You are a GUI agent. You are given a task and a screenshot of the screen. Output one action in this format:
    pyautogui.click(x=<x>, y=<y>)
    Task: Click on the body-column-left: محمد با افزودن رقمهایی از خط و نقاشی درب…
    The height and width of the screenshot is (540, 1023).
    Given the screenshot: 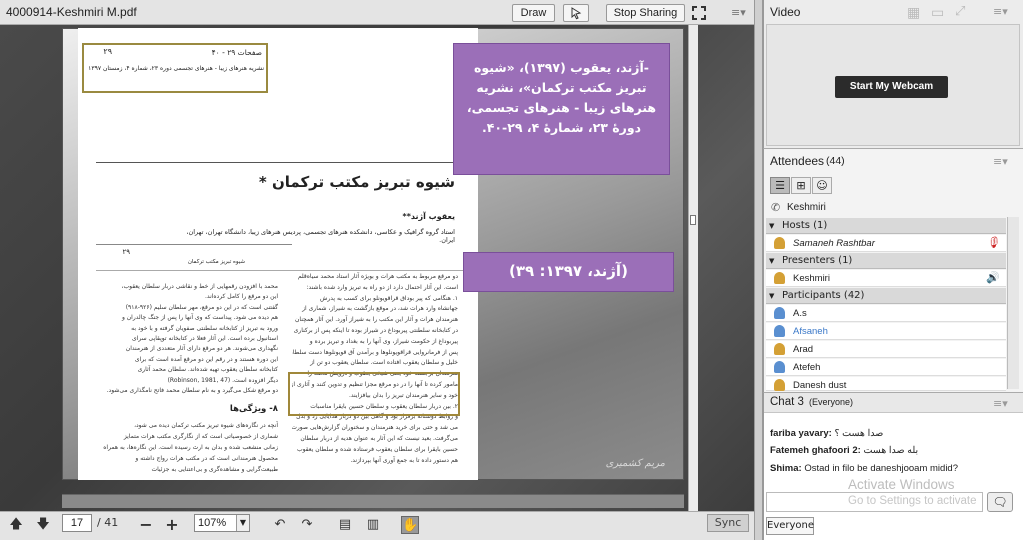 What is the action you would take?
    pyautogui.click(x=189, y=339)
    